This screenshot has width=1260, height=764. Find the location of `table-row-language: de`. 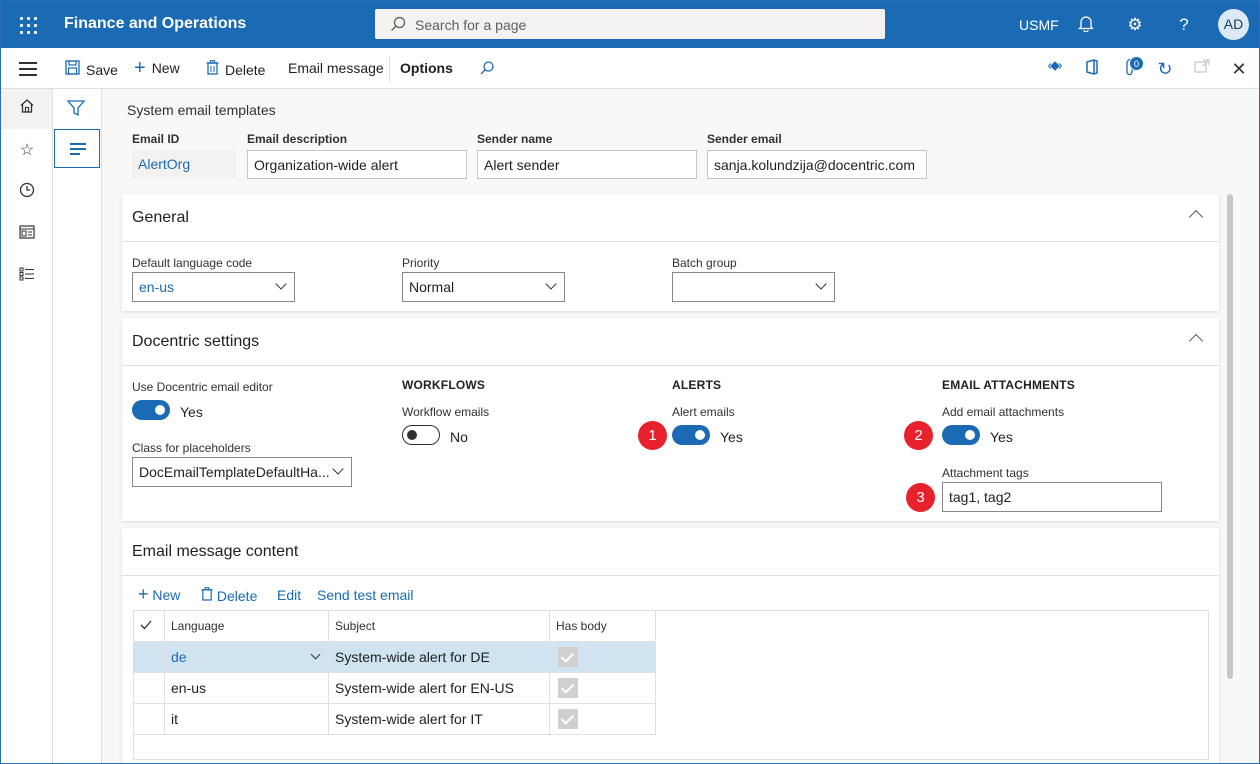

table-row-language: de is located at coordinates (247, 657).